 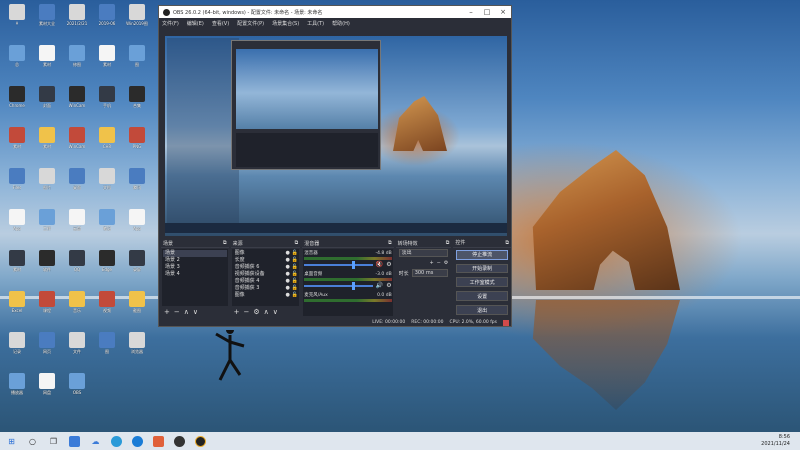 What do you see at coordinates (116, 441) in the screenshot?
I see `edge-icon` at bounding box center [116, 441].